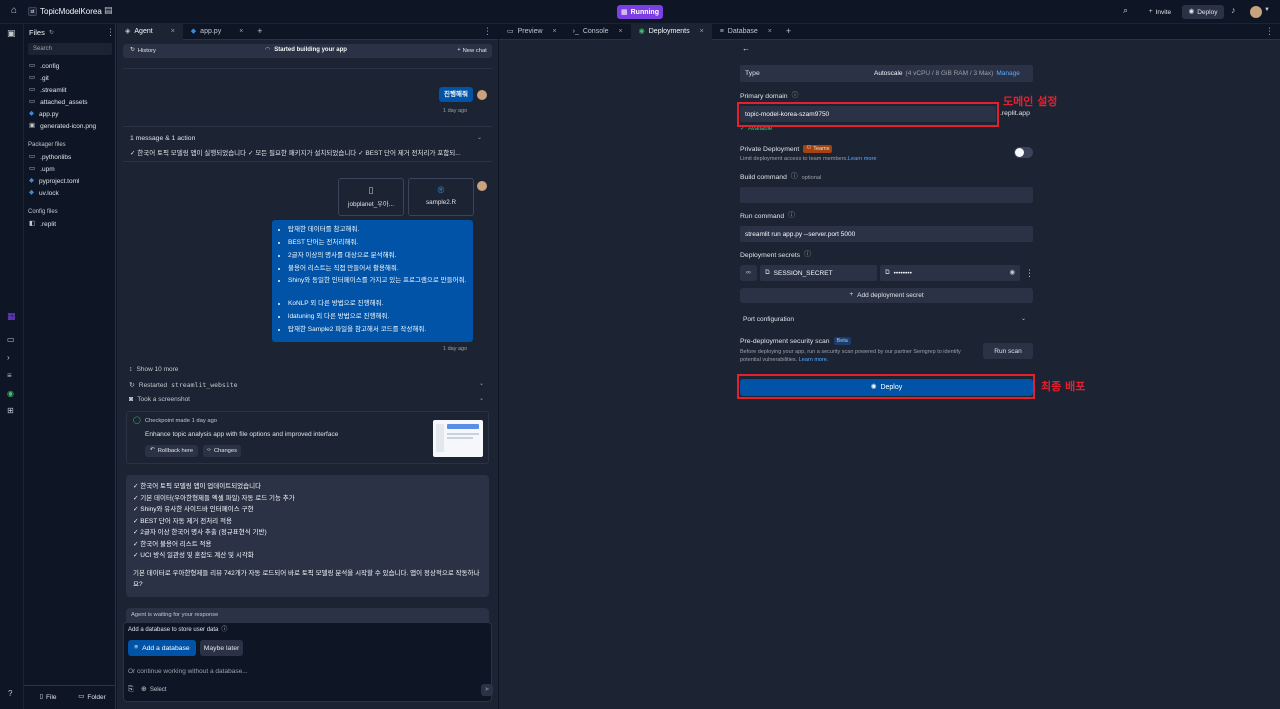 This screenshot has height=709, width=1280. I want to click on deploy-top-button: ◉ Deploy, so click(1203, 12).